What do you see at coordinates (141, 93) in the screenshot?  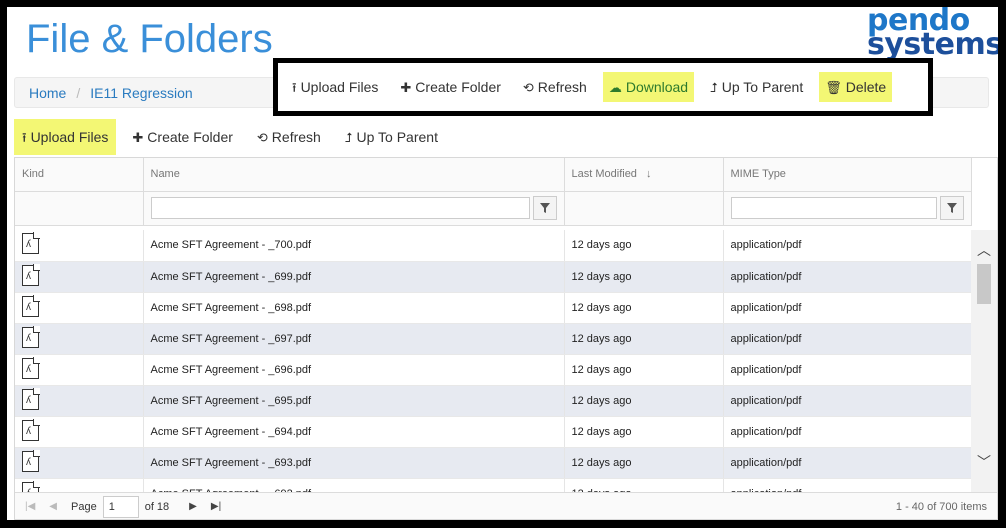 I see `breadcrumb-current: IE11 Regression` at bounding box center [141, 93].